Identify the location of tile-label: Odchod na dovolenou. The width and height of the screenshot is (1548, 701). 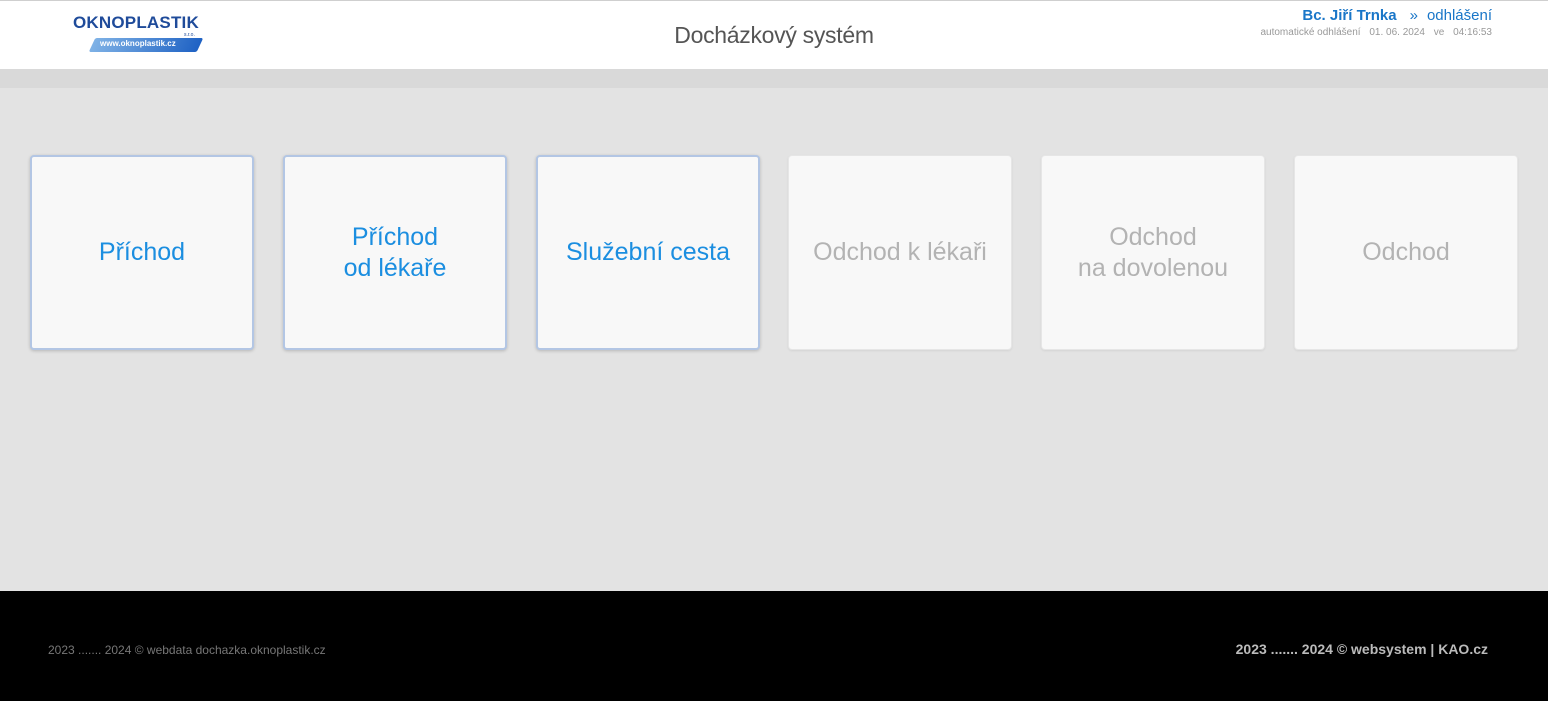
(1153, 253).